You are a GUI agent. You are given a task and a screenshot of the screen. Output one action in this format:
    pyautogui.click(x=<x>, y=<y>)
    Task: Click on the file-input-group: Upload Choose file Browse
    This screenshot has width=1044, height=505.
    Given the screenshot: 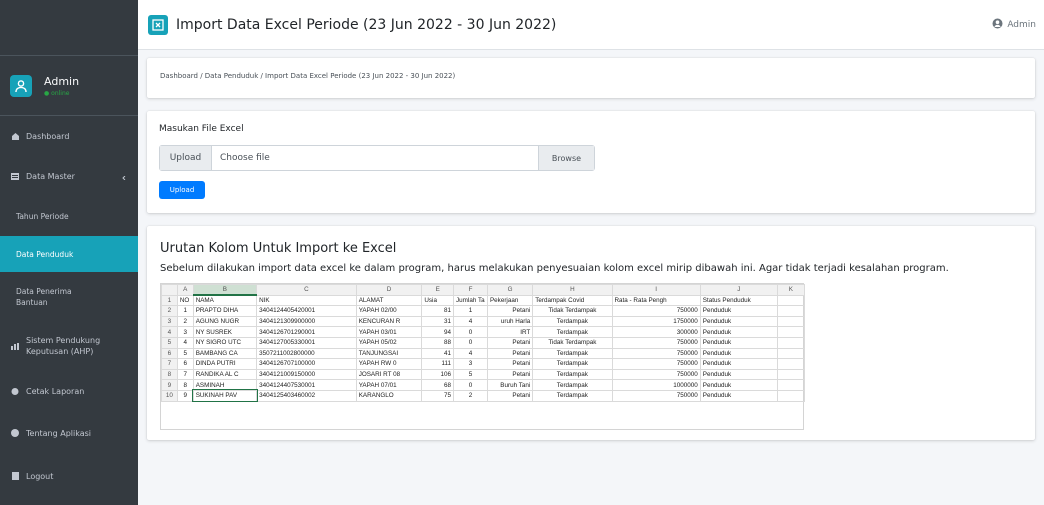 What is the action you would take?
    pyautogui.click(x=377, y=158)
    